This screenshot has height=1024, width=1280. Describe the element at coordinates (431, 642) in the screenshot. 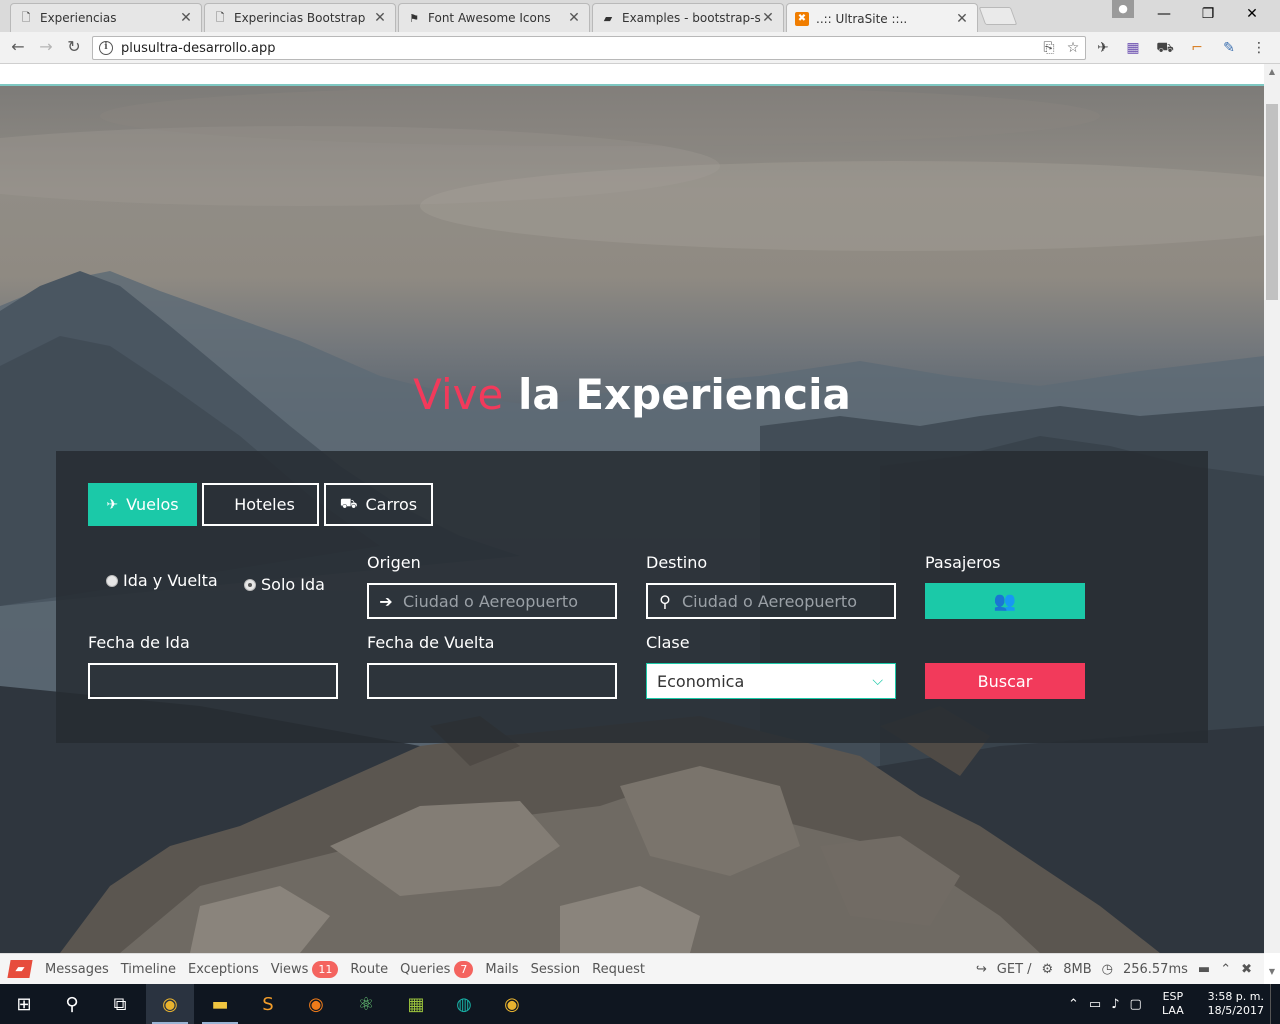

I see `return-date-label: Fecha de Vuelta` at that location.